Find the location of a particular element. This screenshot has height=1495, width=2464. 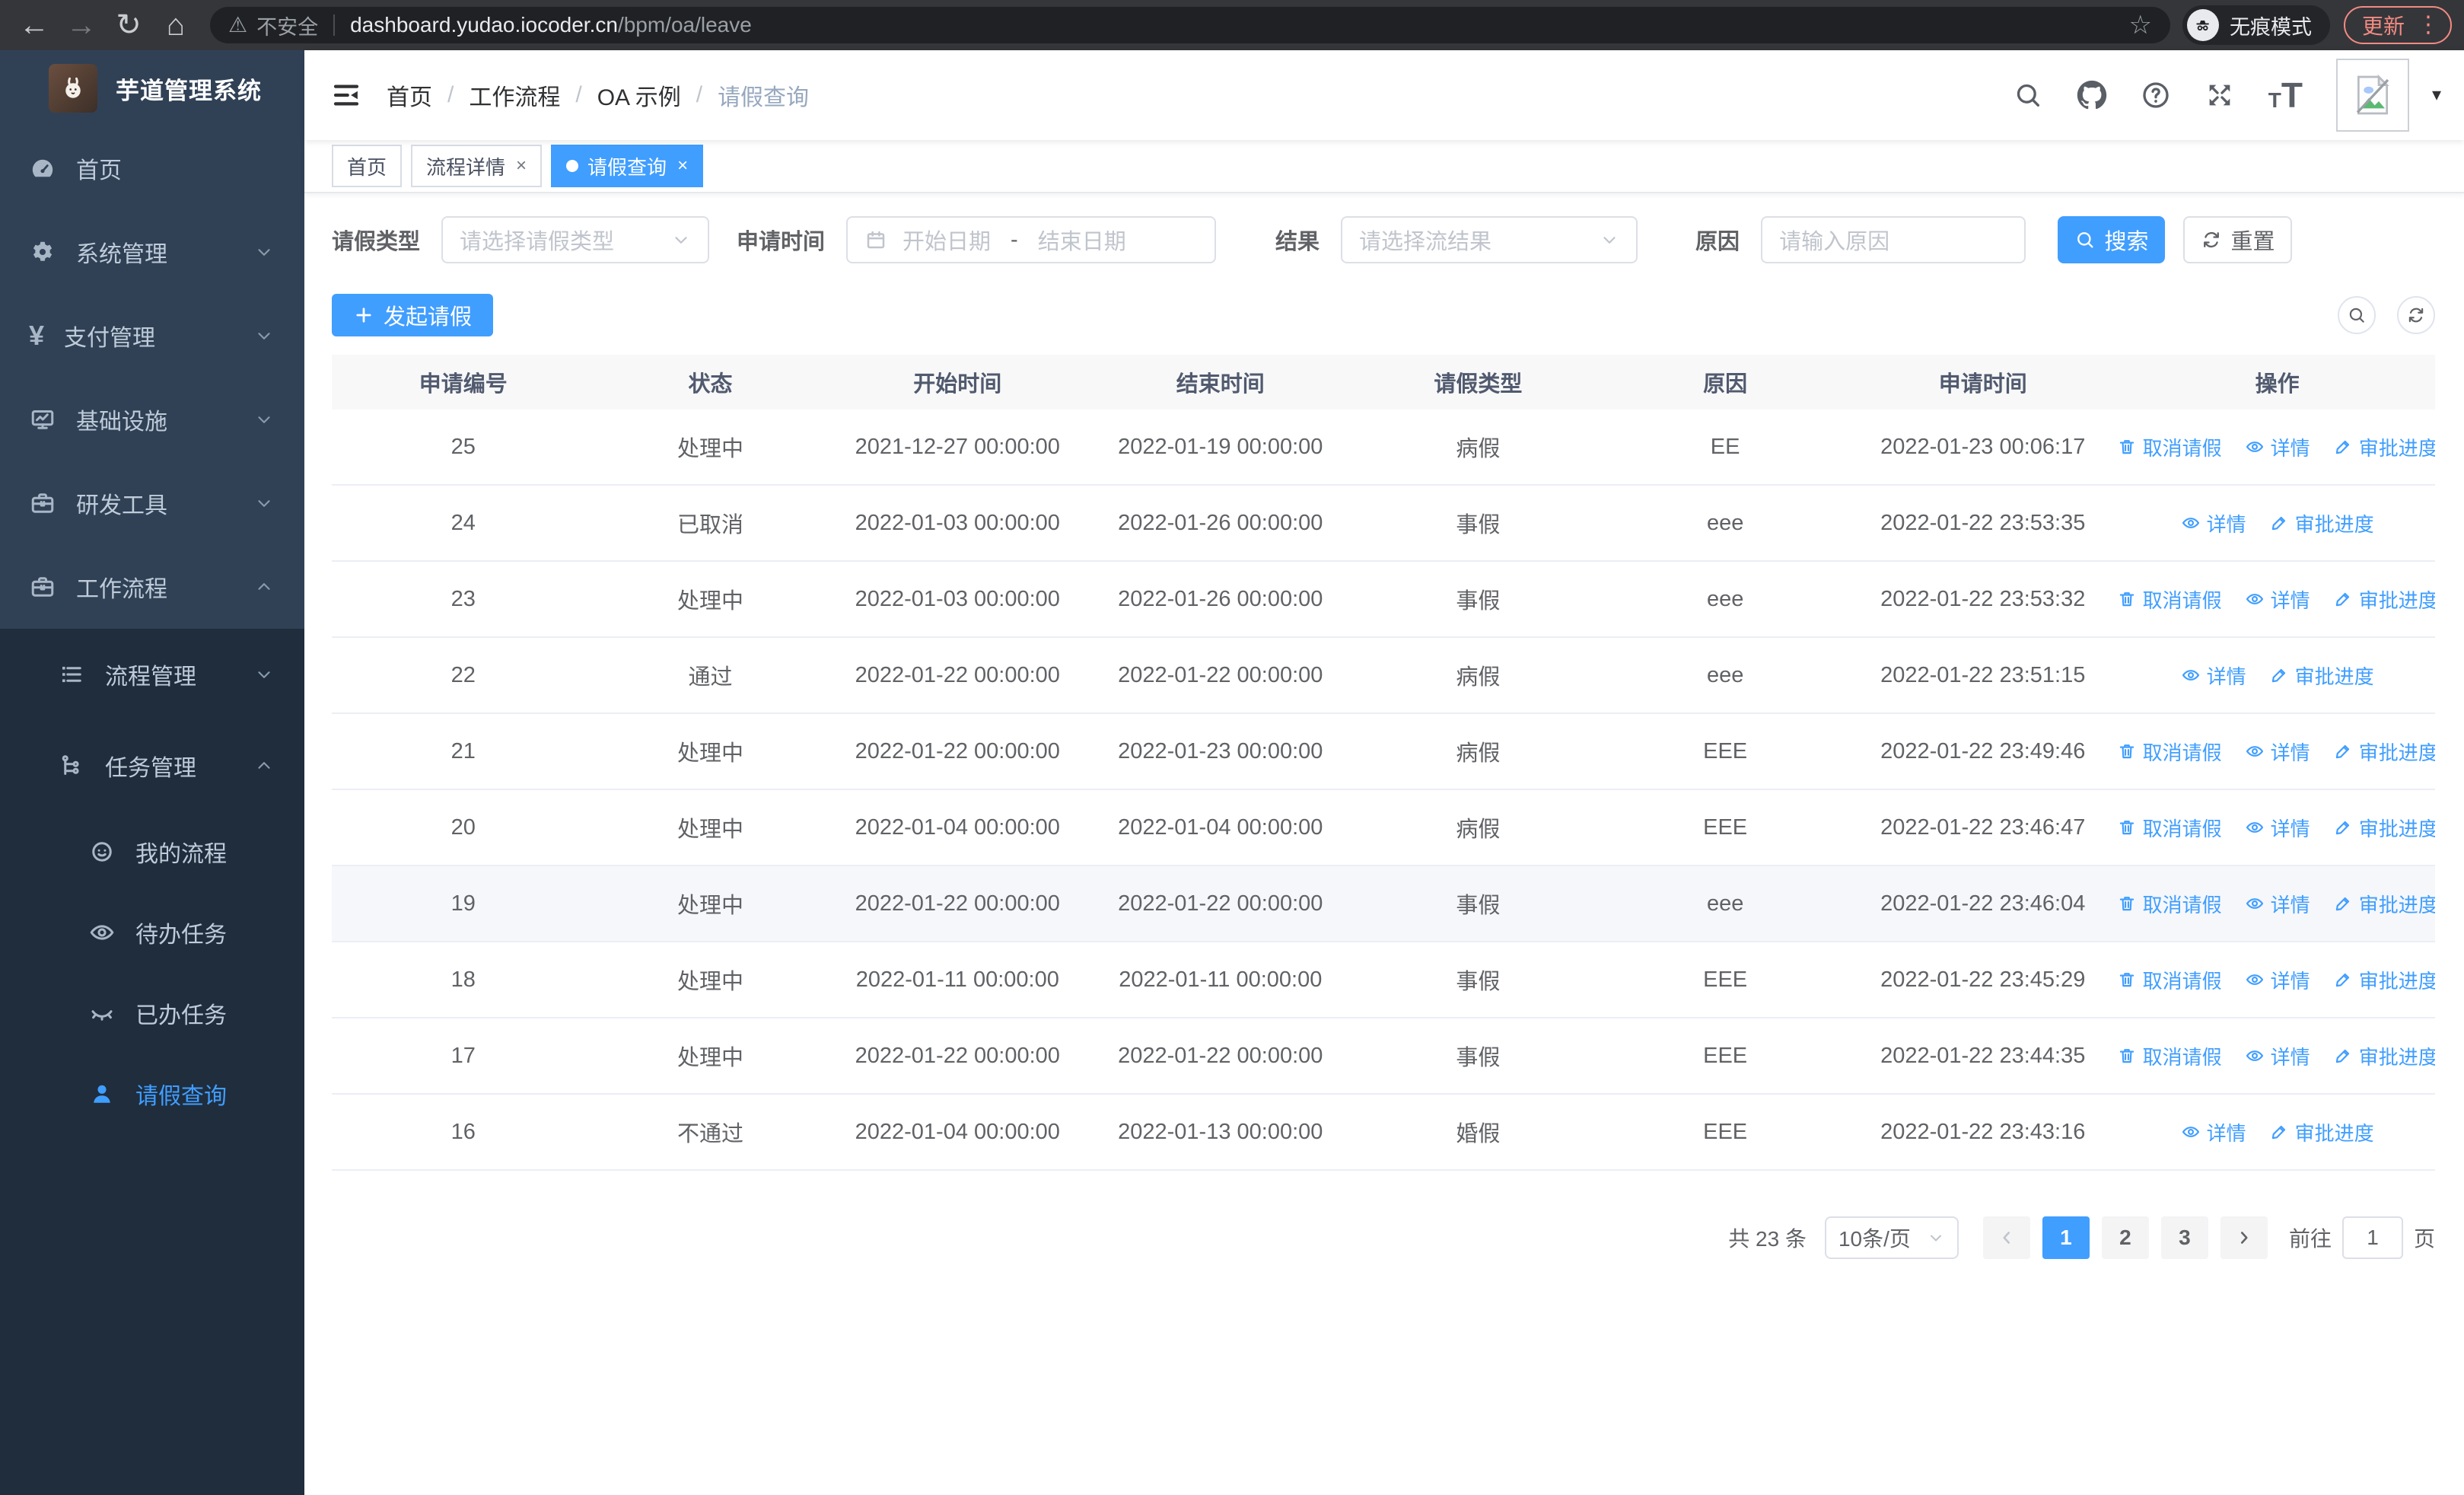

reset-button: 重置 is located at coordinates (2238, 239).